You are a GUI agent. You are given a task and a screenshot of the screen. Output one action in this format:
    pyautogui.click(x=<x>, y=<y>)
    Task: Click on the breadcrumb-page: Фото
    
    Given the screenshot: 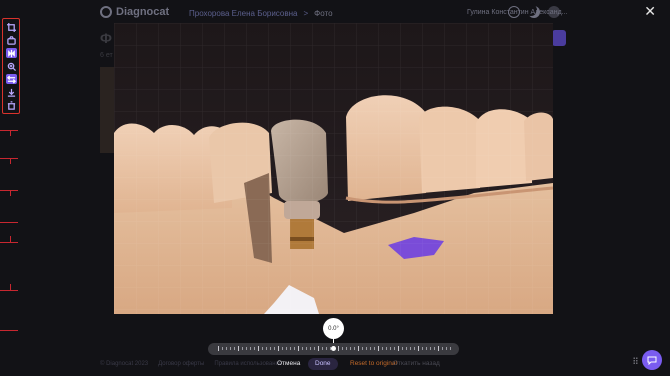 What is the action you would take?
    pyautogui.click(x=323, y=13)
    